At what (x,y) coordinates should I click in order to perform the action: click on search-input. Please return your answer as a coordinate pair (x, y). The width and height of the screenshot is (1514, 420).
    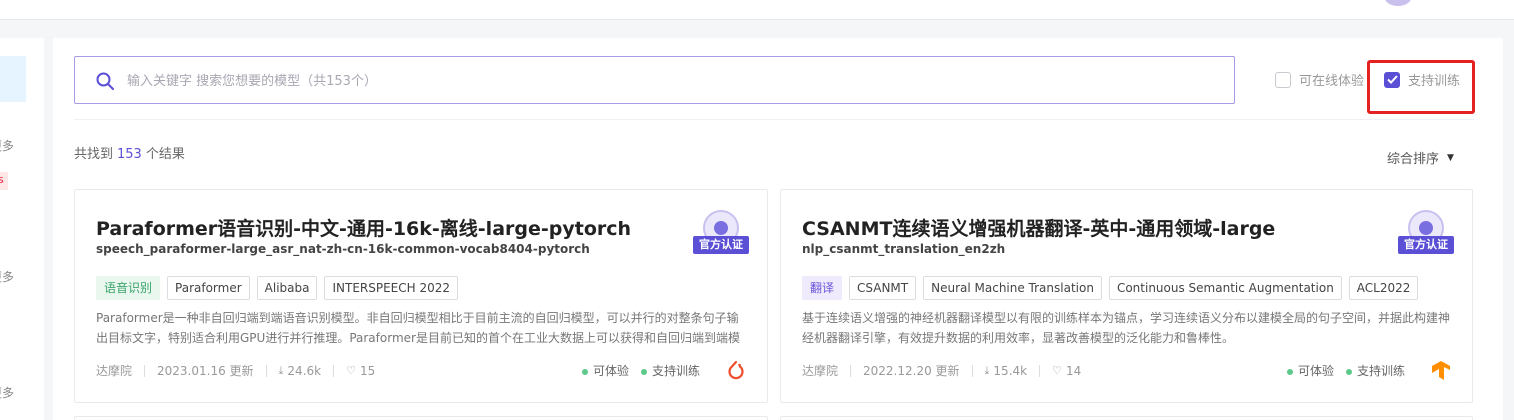
    Looking at the image, I should click on (672, 81).